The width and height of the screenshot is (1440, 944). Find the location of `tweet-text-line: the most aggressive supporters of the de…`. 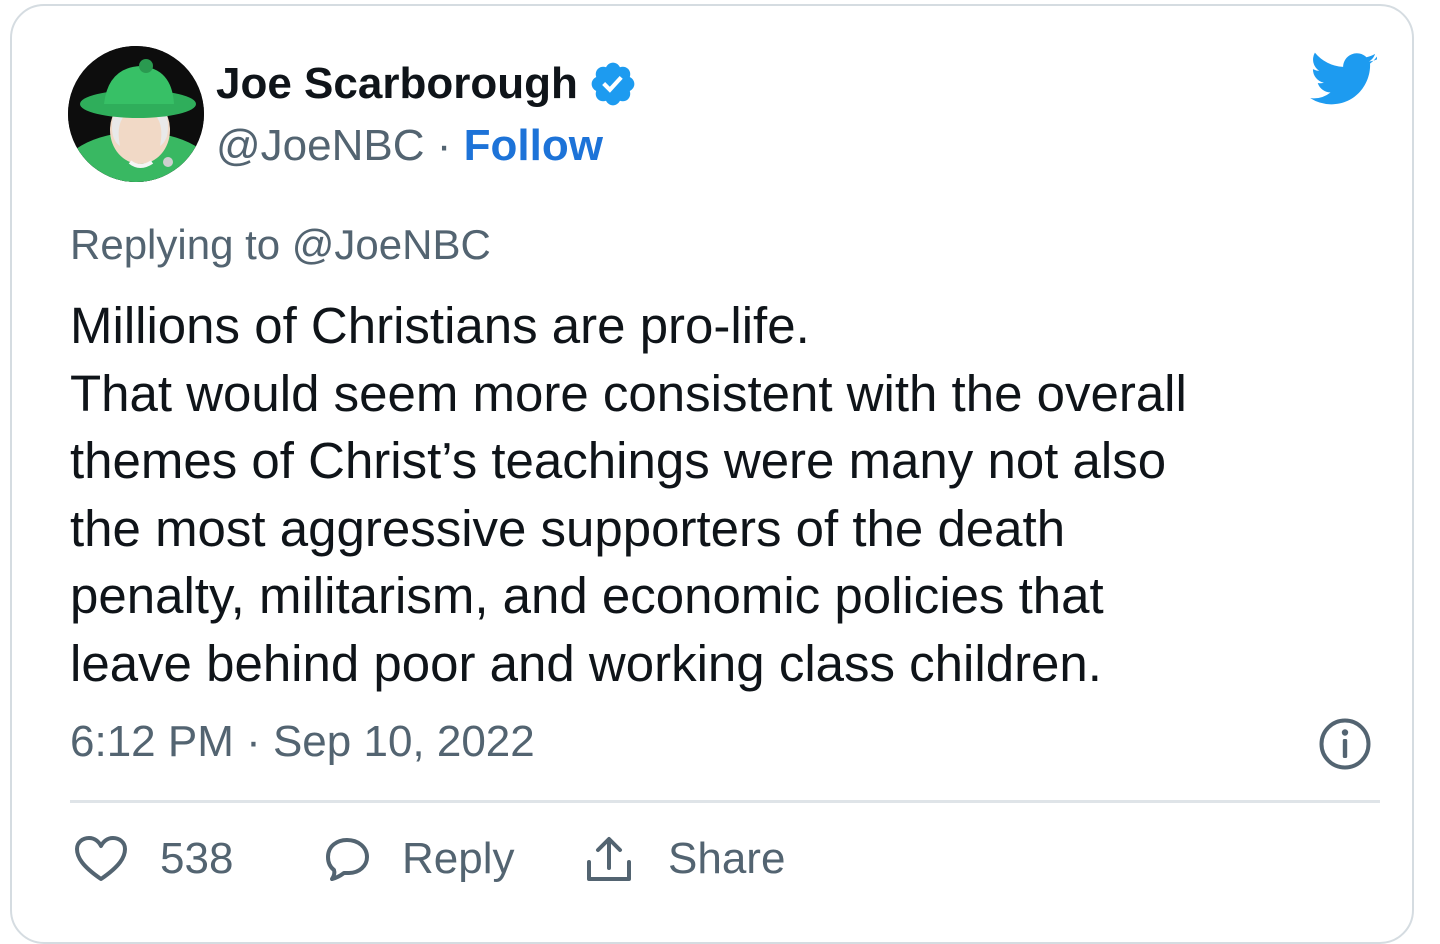

tweet-text-line: the most aggressive supporters of the de… is located at coordinates (568, 528).